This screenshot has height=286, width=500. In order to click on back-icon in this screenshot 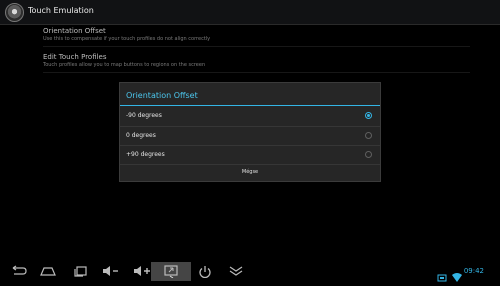, I will do `click(17, 271)`.